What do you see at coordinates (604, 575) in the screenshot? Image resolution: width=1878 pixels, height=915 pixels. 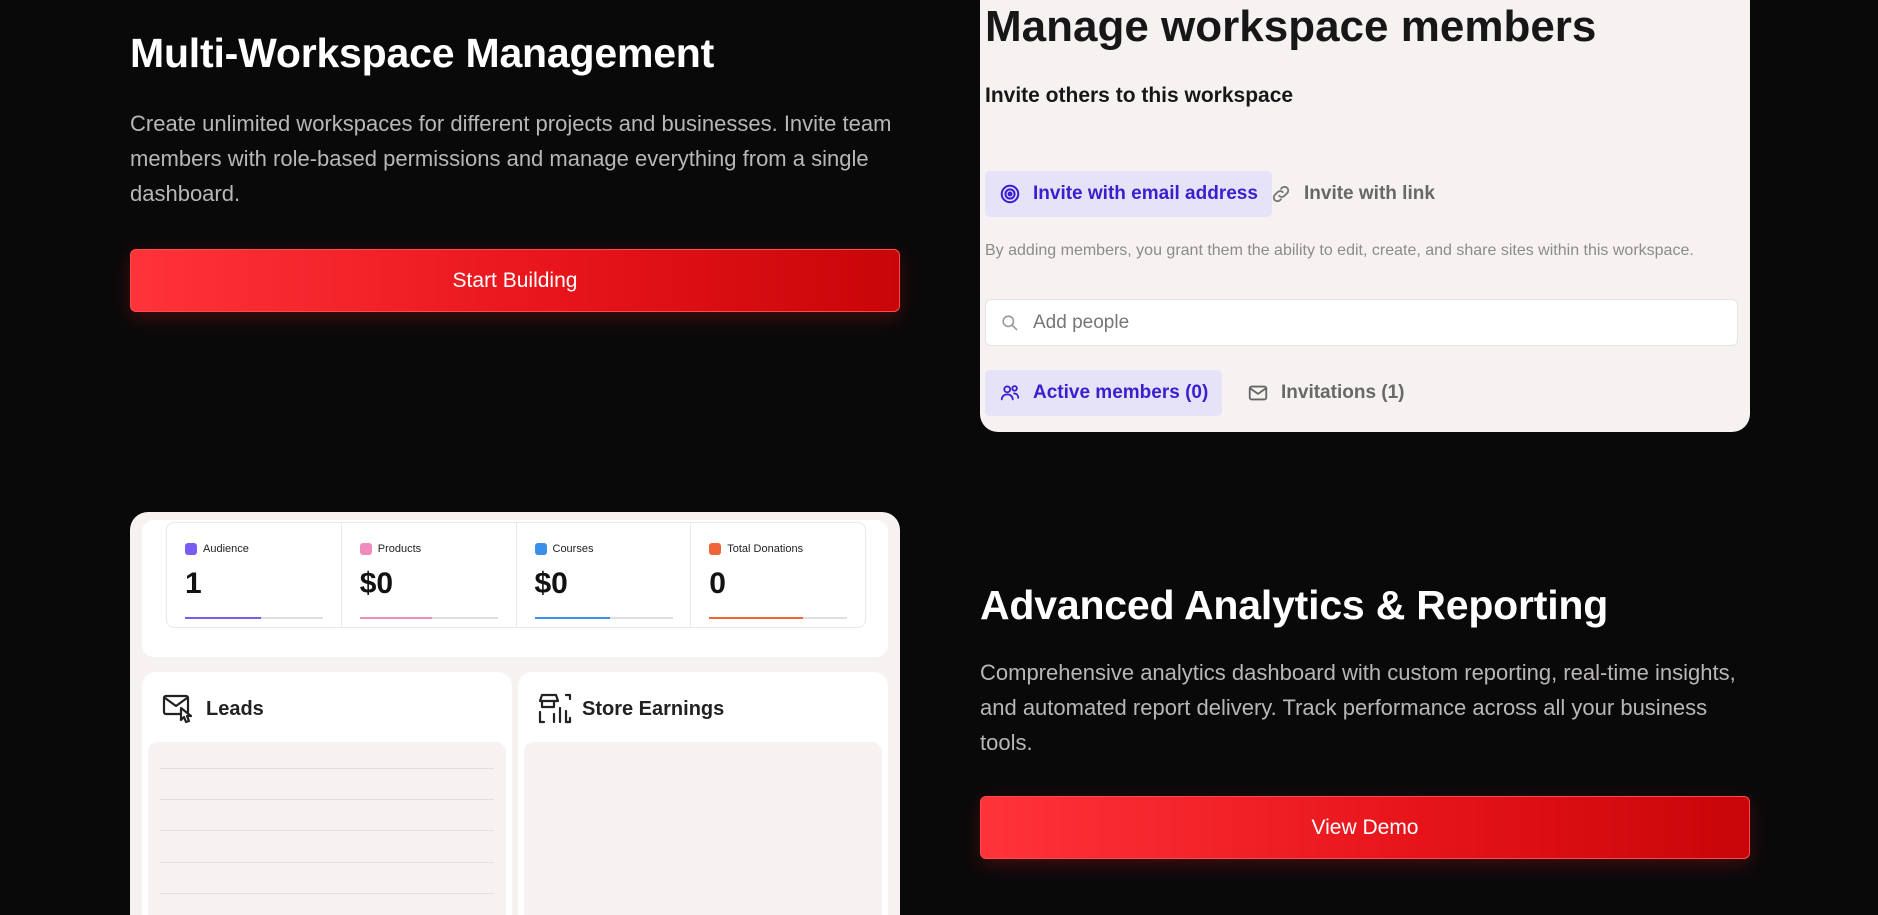 I see `stat-courses: Courses $0` at bounding box center [604, 575].